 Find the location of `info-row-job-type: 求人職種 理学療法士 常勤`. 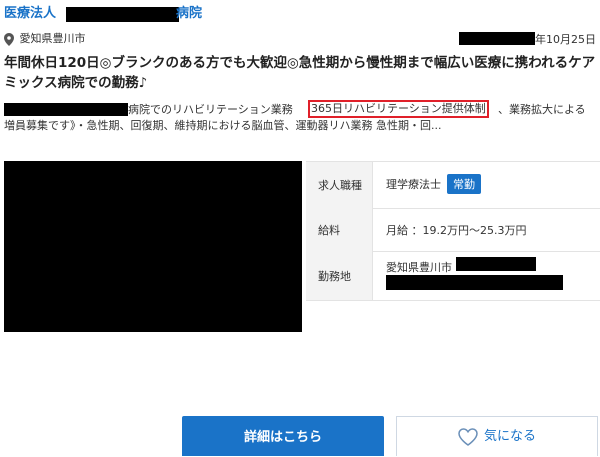

info-row-job-type: 求人職種 理学療法士 常勤 is located at coordinates (453, 185).